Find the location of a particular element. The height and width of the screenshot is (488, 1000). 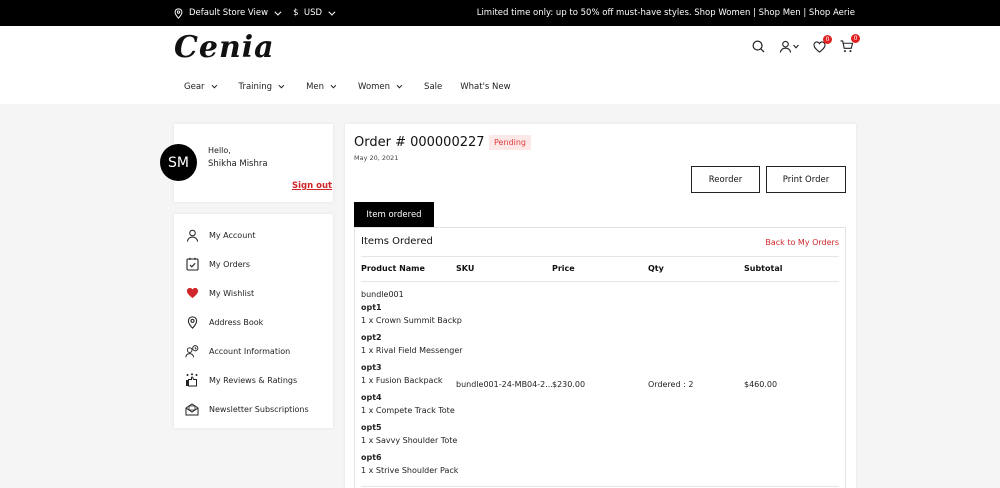

sign-out-link: Sign out is located at coordinates (312, 186).